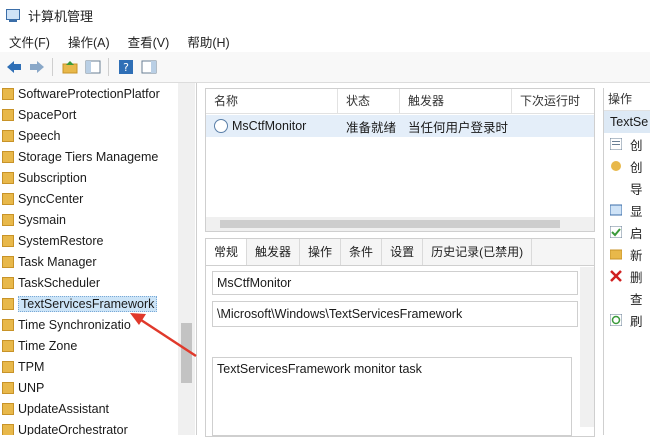 This screenshot has width=650, height=437. What do you see at coordinates (126, 67) in the screenshot?
I see `help-icon: ?` at bounding box center [126, 67].